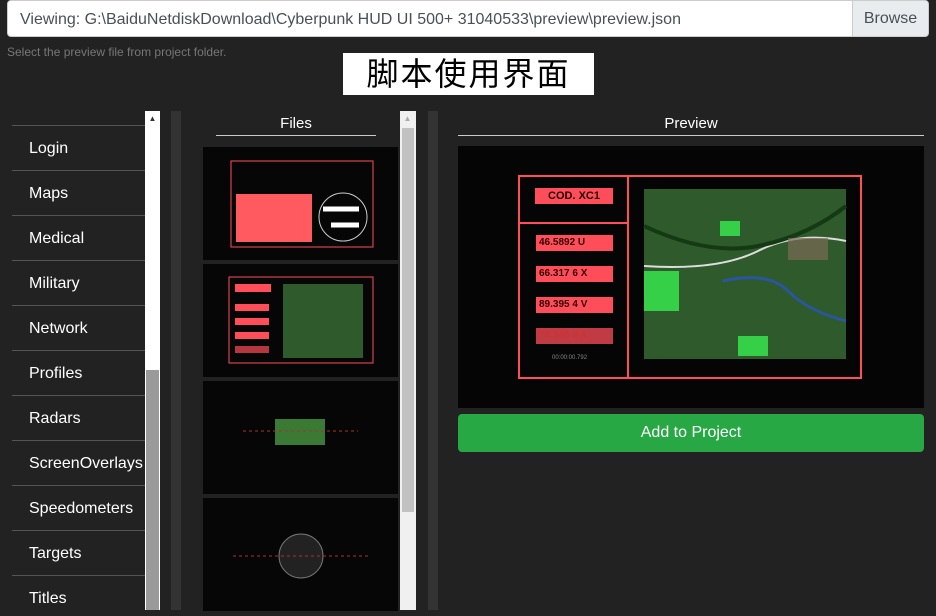  What do you see at coordinates (78, 463) in the screenshot?
I see `category-item: ScreenOverlays` at bounding box center [78, 463].